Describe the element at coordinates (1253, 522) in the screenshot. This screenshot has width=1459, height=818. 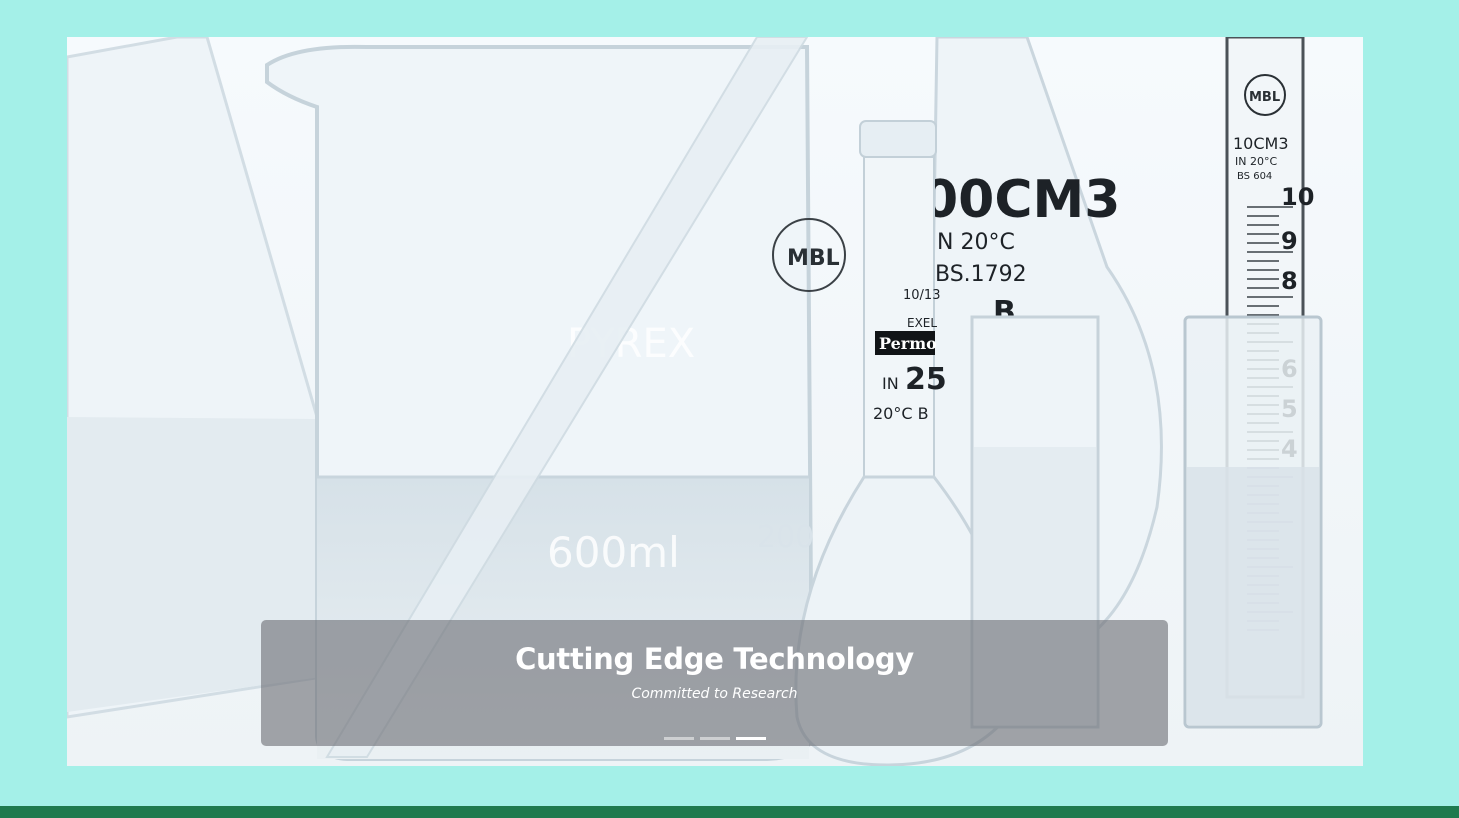
I see `tall-glass` at that location.